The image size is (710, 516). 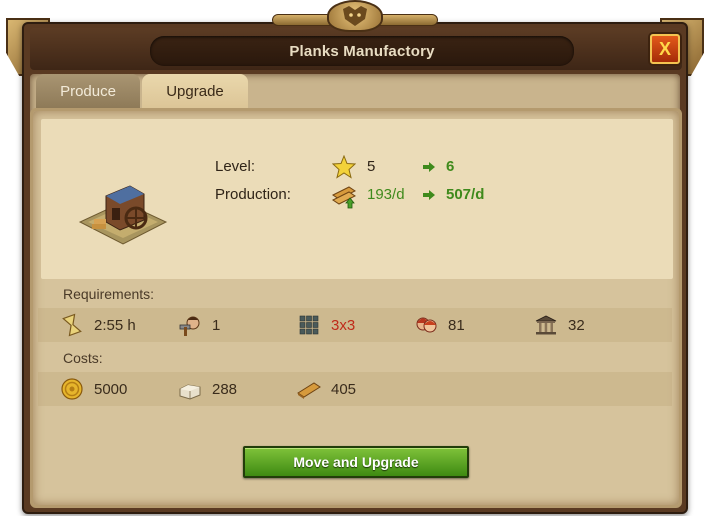 What do you see at coordinates (98, 325) in the screenshot?
I see `requirement-time: 2:55 h` at bounding box center [98, 325].